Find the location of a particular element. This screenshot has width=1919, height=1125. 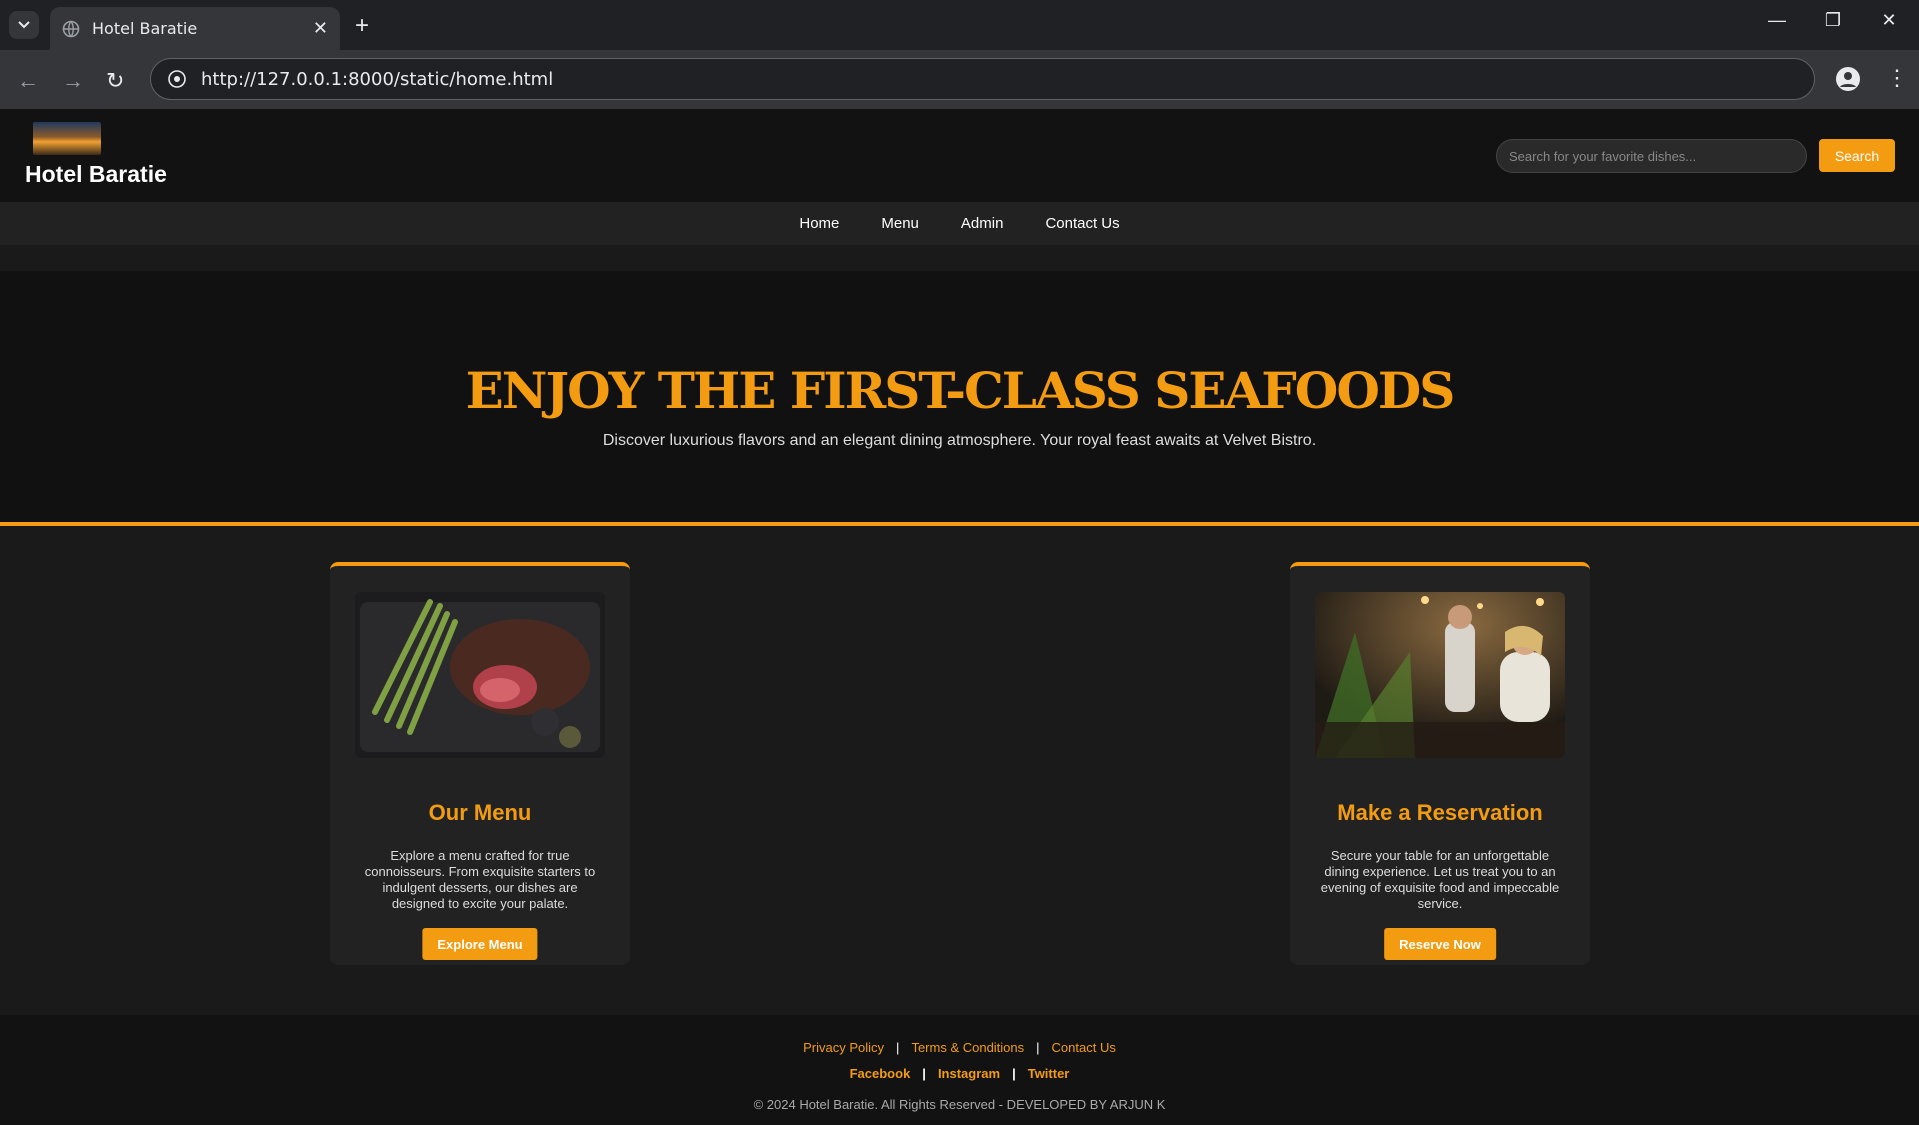

tab-search-button is located at coordinates (24, 25).